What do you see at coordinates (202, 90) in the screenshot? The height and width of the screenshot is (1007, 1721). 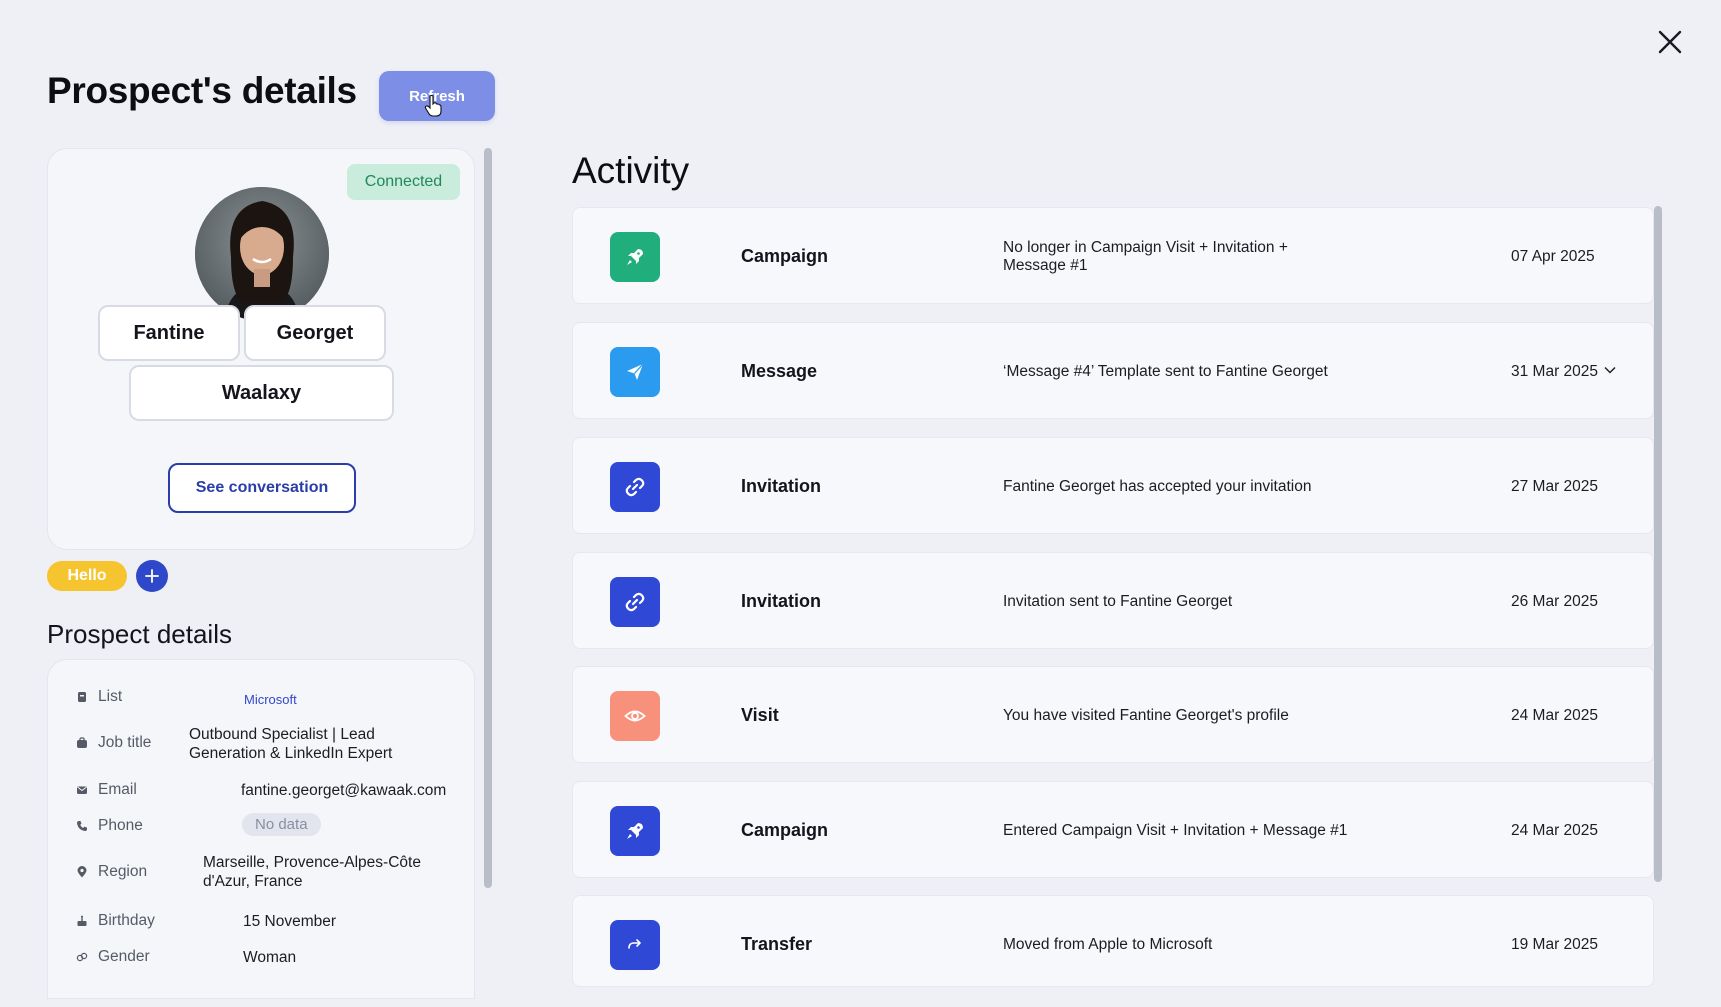 I see `page-title: Prospect's details` at bounding box center [202, 90].